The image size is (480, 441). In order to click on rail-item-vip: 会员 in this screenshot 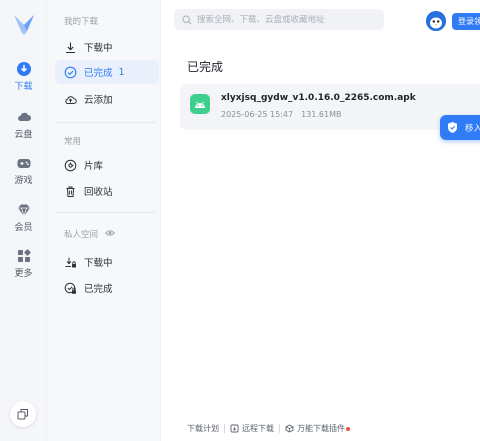, I will do `click(23, 217)`.